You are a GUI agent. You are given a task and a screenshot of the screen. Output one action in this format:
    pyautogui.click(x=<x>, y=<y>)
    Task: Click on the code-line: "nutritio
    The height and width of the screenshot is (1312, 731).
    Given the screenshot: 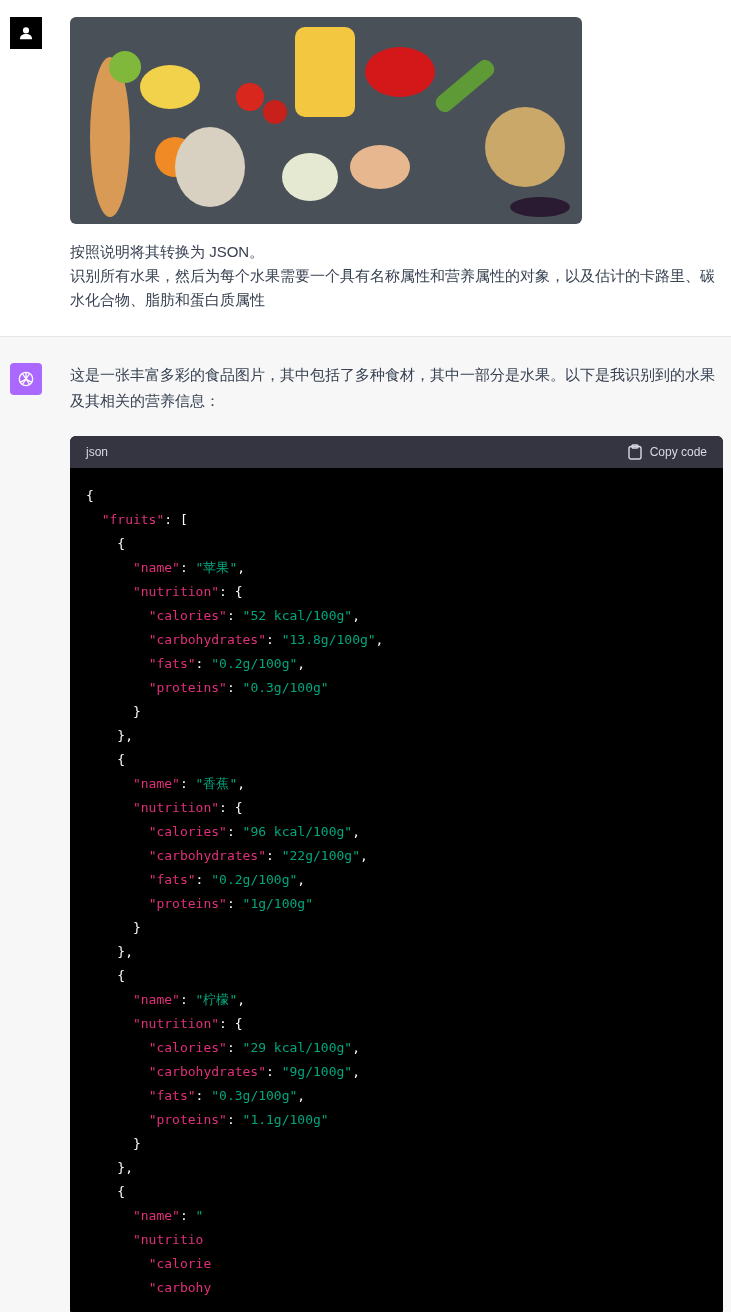 What is the action you would take?
    pyautogui.click(x=168, y=1240)
    